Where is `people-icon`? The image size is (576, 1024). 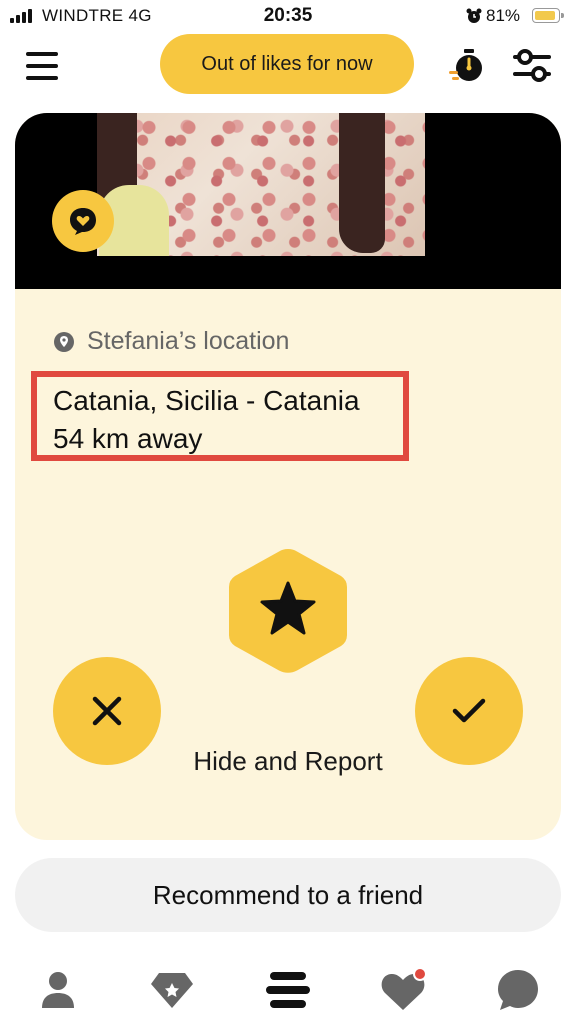
people-icon is located at coordinates (288, 990).